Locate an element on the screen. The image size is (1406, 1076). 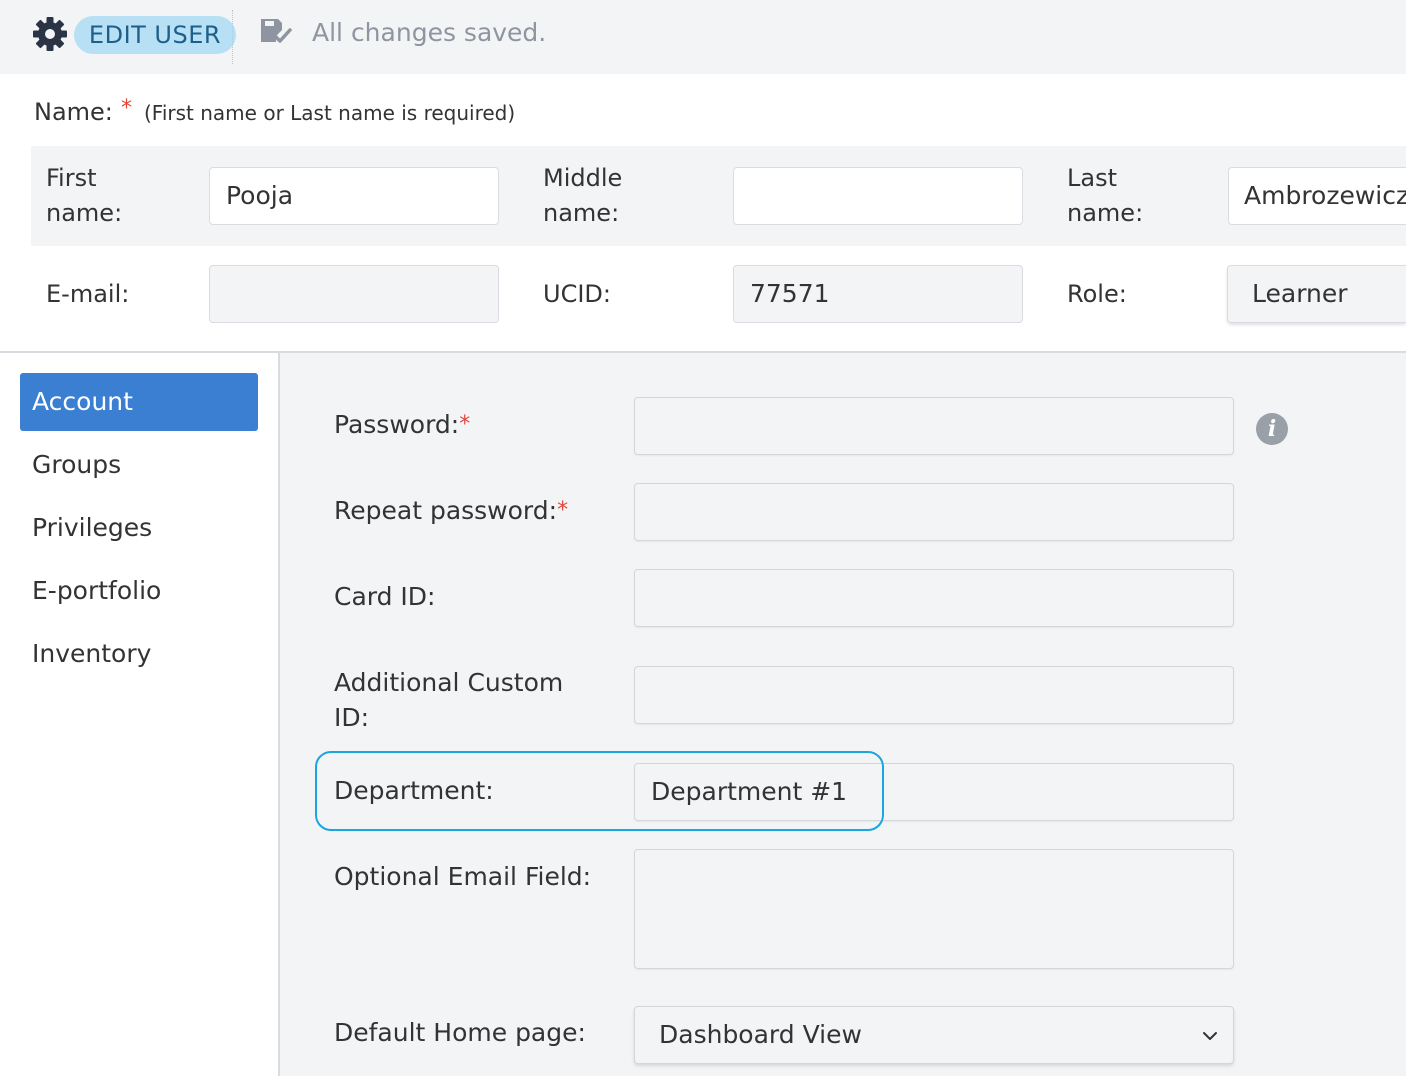
default-home-select: Dashboard View is located at coordinates (934, 1035).